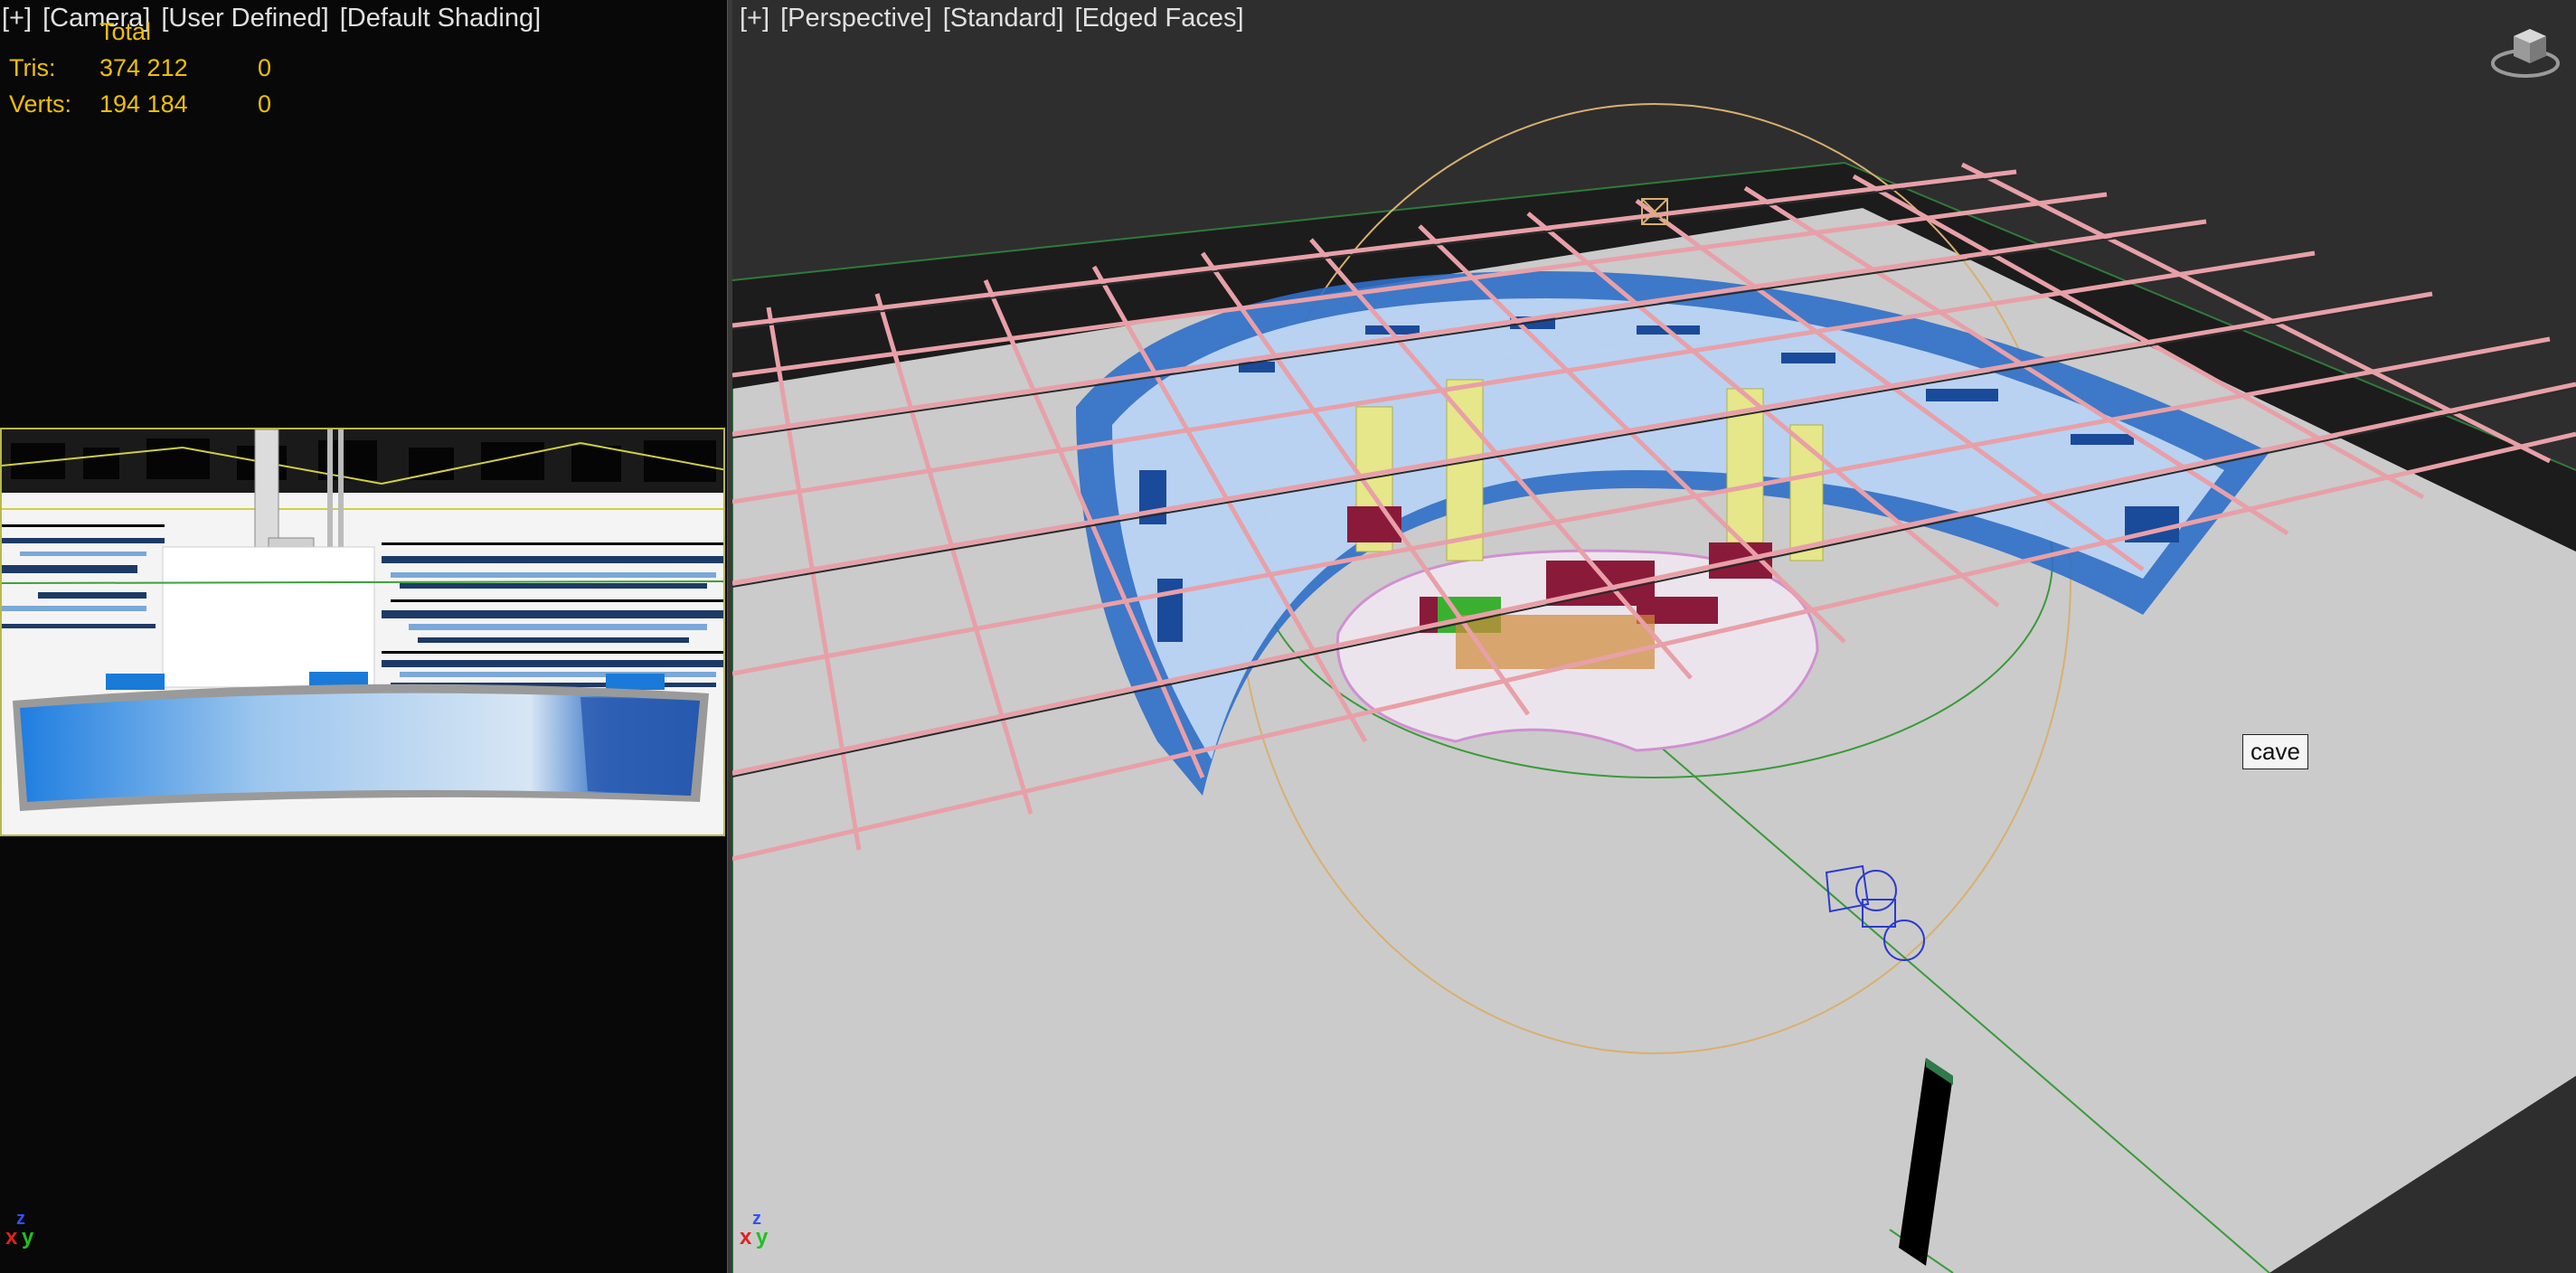  What do you see at coordinates (2525, 51) in the screenshot?
I see `viewcube-icon` at bounding box center [2525, 51].